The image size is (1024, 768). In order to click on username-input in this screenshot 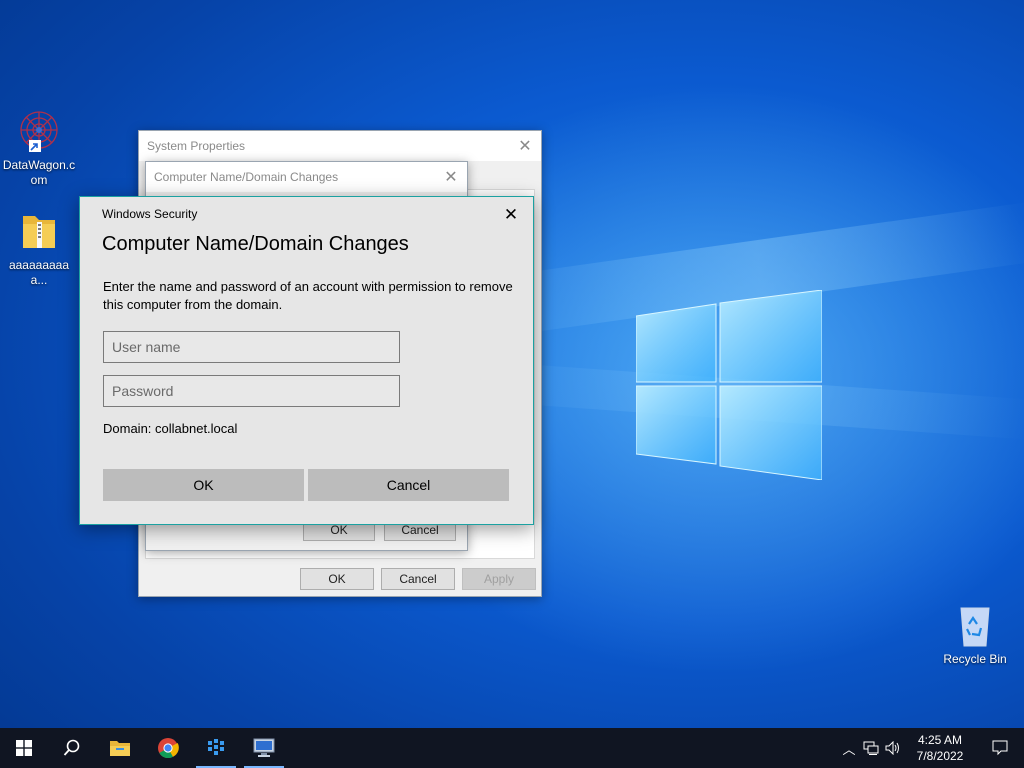, I will do `click(251, 347)`.